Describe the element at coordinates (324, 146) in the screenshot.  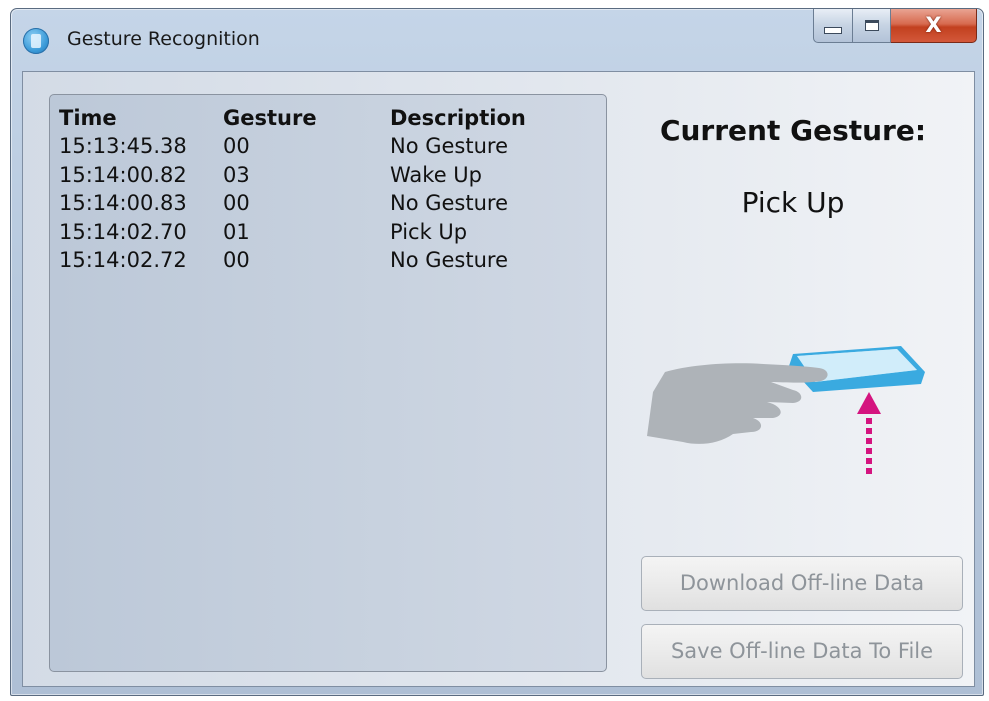
I see `table-row: 15:13:45.38 00 No Gesture` at that location.